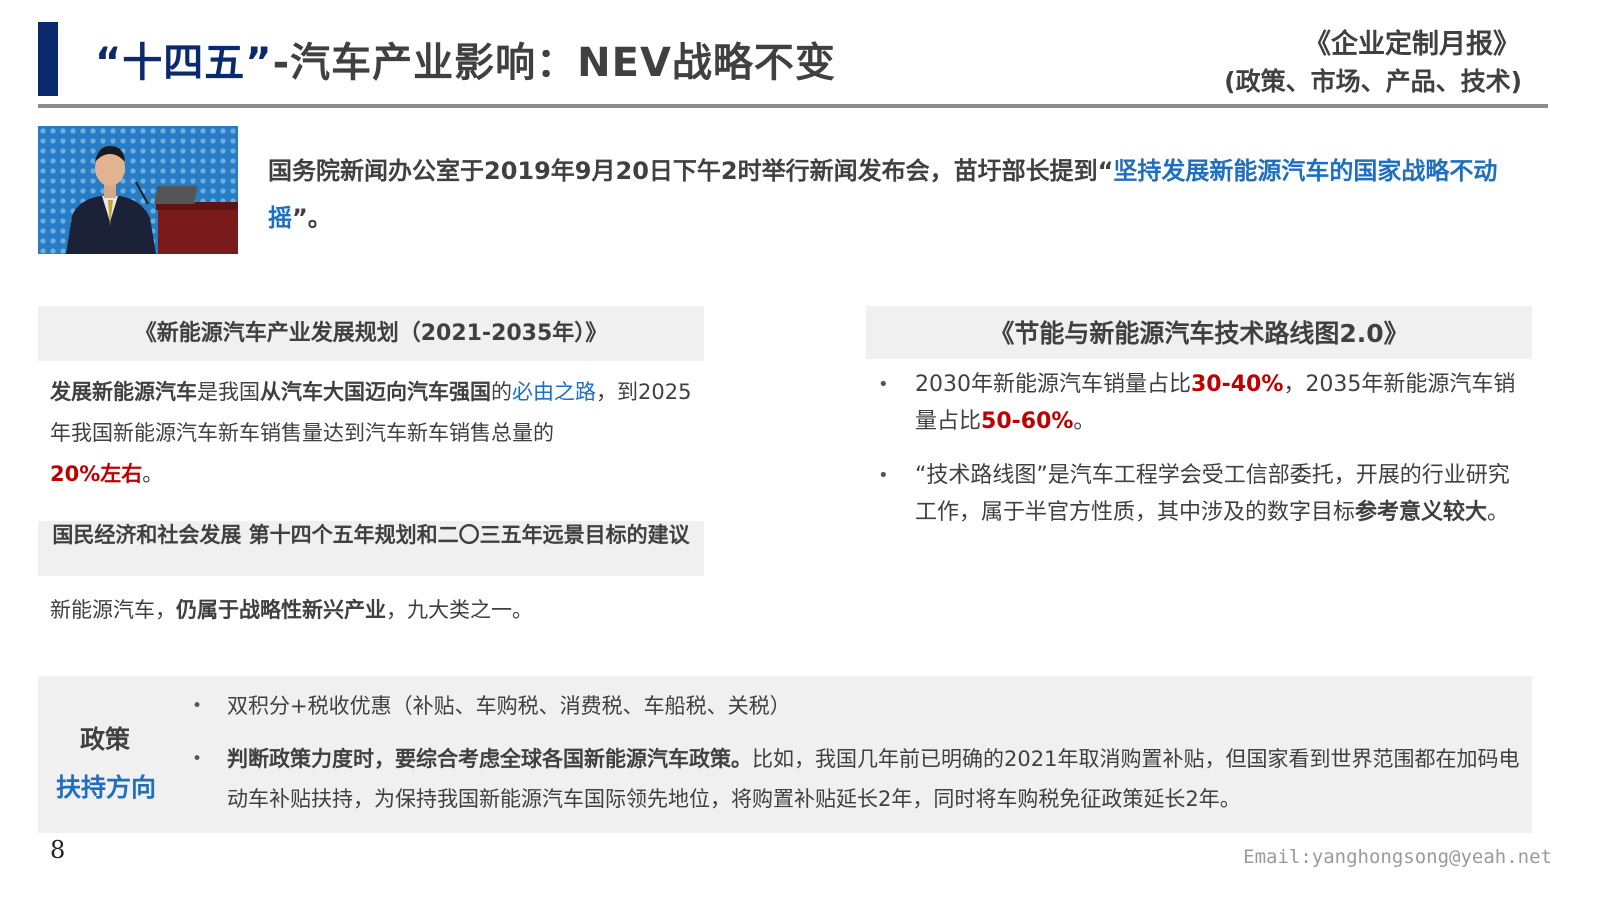 This screenshot has width=1600, height=900. What do you see at coordinates (1053, 384) in the screenshot?
I see `roadmap-item1-a: 2030年新能源汽车销量占比` at bounding box center [1053, 384].